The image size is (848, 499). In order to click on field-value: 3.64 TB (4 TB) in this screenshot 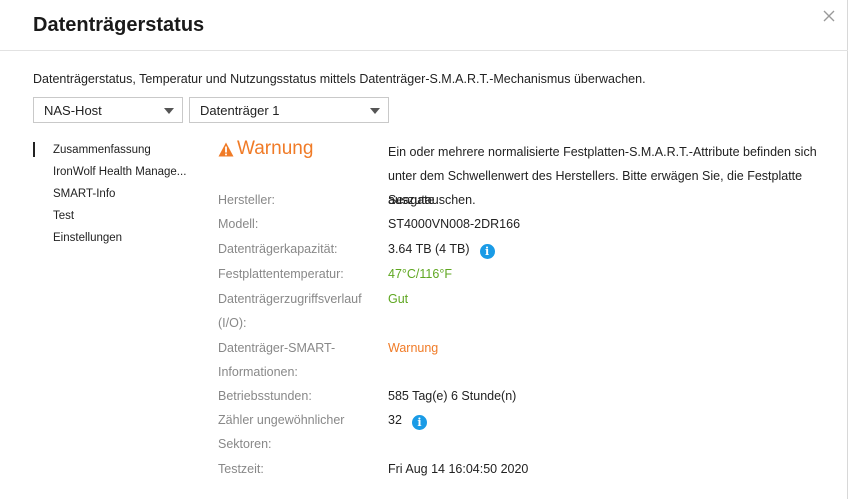, I will do `click(429, 249)`.